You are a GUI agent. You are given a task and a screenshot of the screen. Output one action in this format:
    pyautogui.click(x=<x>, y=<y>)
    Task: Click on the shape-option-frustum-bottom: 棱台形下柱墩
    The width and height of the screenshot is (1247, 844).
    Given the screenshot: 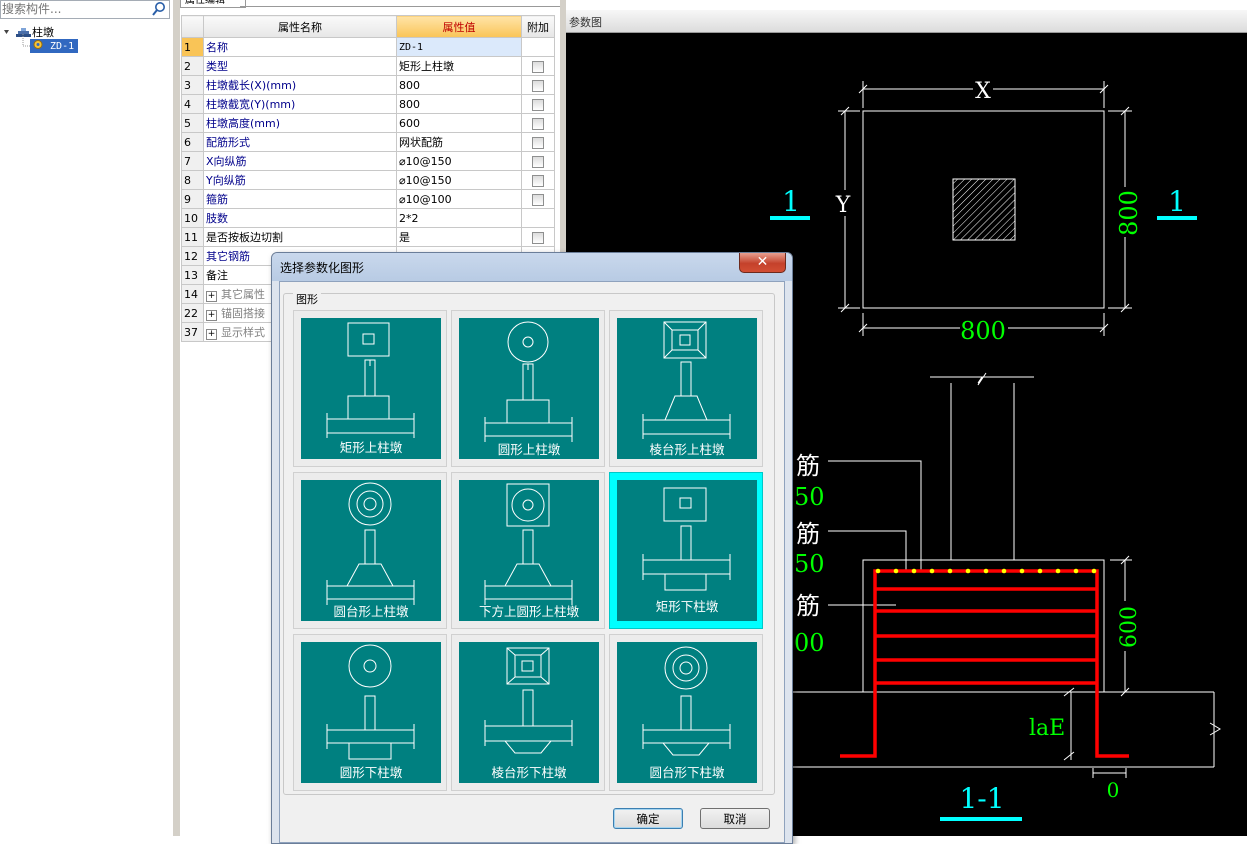 What is the action you would take?
    pyautogui.click(x=528, y=712)
    